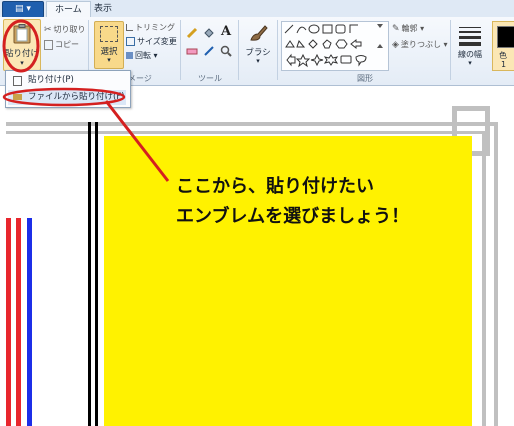 This screenshot has height=426, width=514. I want to click on paste-button-highlight, so click(21, 46).